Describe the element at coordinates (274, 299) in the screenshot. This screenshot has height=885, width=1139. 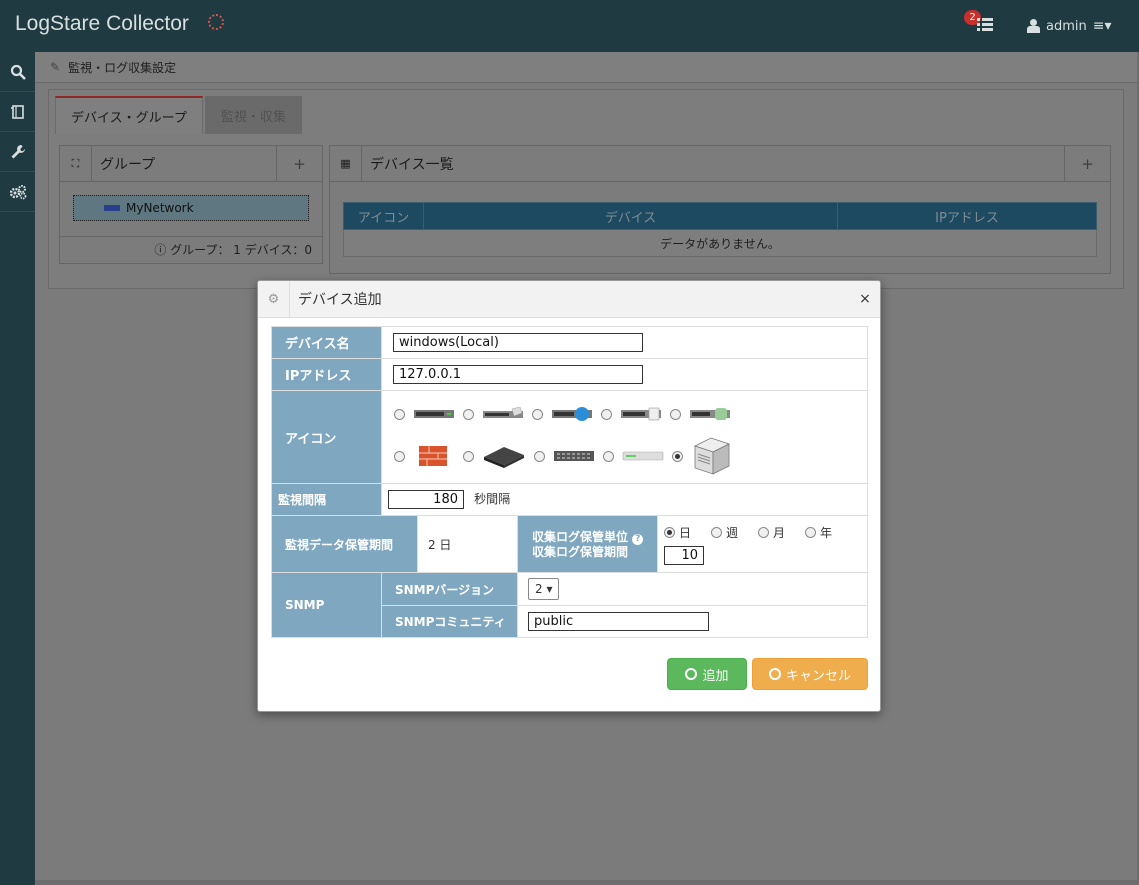
I see `gear-icon: ⚙` at that location.